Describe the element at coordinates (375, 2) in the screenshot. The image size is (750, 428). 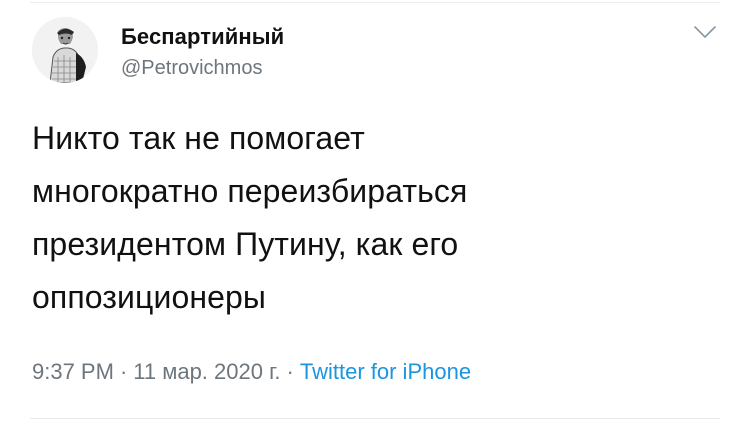
I see `top-divider` at that location.